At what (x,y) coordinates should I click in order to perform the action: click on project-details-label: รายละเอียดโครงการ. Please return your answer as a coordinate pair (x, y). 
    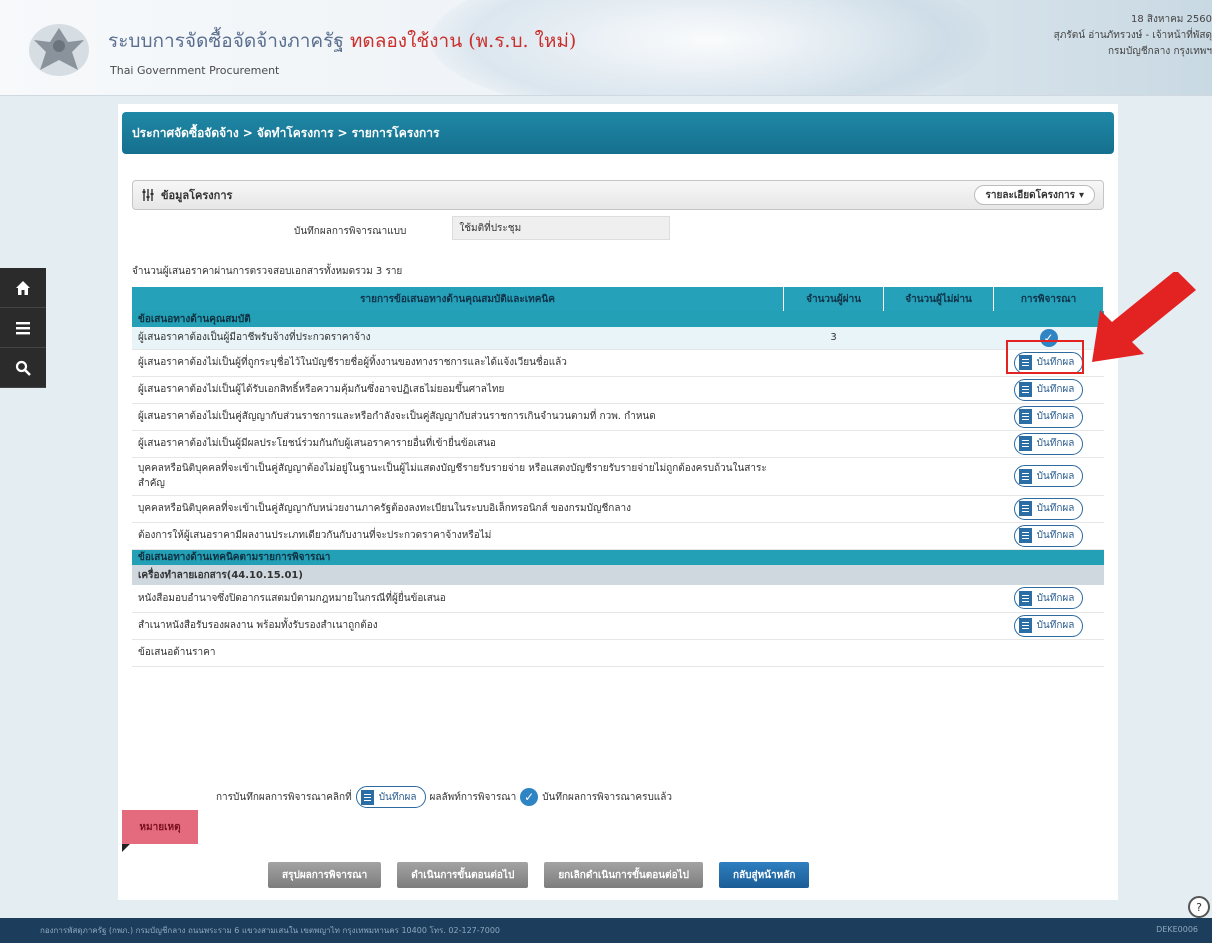
    Looking at the image, I should click on (1030, 195).